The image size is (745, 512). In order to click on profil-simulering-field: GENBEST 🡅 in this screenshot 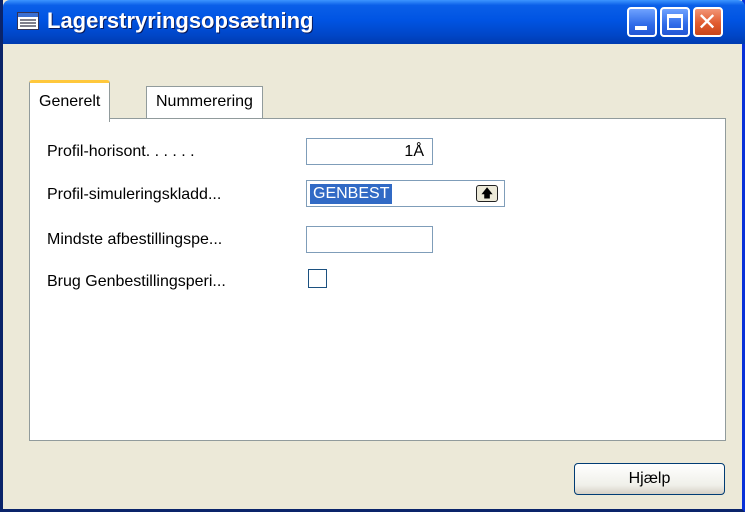, I will do `click(405, 193)`.